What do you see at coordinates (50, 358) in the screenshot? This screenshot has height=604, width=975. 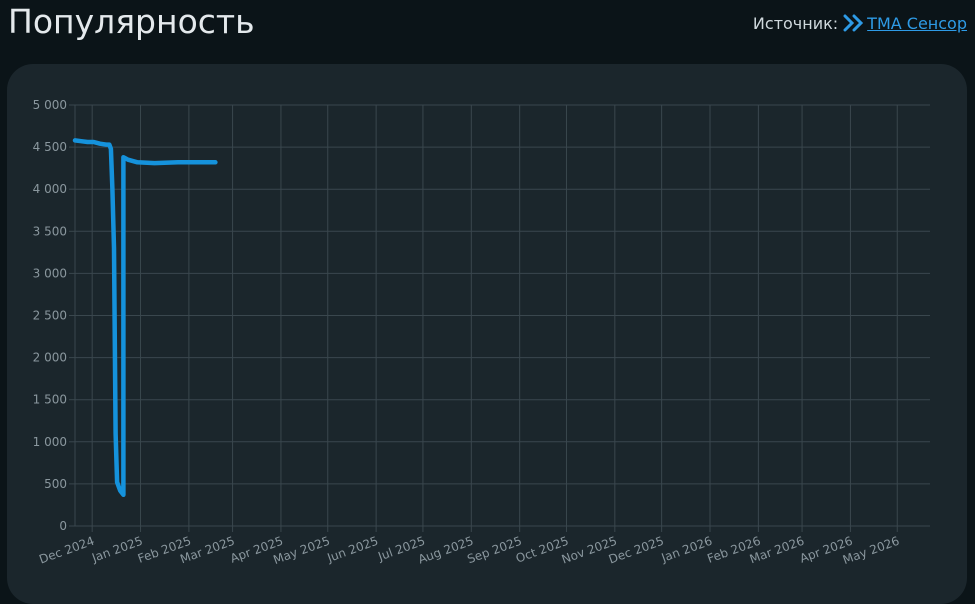 I see `y-tick-label: 2 000` at bounding box center [50, 358].